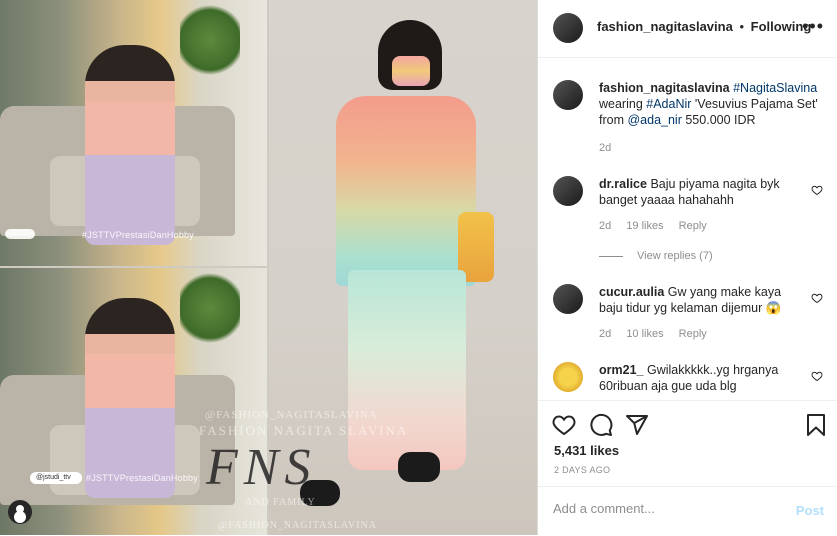 This screenshot has width=837, height=536. What do you see at coordinates (775, 88) in the screenshot?
I see `hashtag-link: #NagitaSlavina` at bounding box center [775, 88].